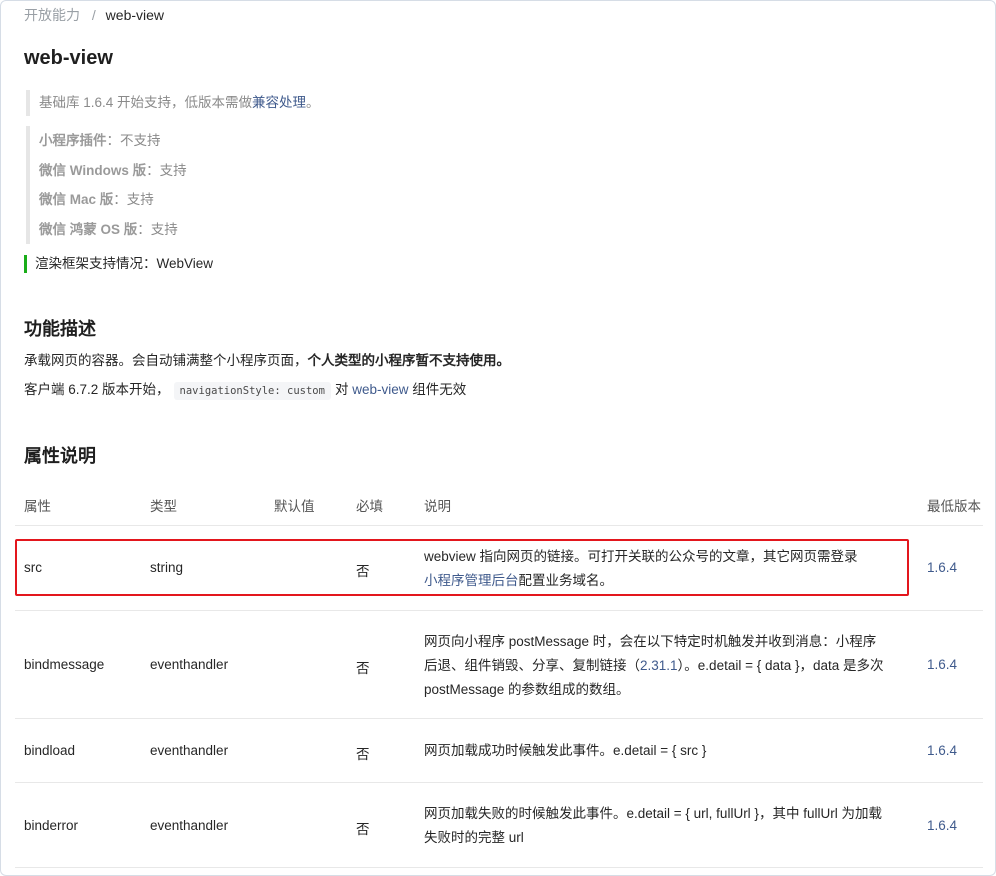  I want to click on support-row-windows: 微信 Windows 版：支持, so click(113, 171).